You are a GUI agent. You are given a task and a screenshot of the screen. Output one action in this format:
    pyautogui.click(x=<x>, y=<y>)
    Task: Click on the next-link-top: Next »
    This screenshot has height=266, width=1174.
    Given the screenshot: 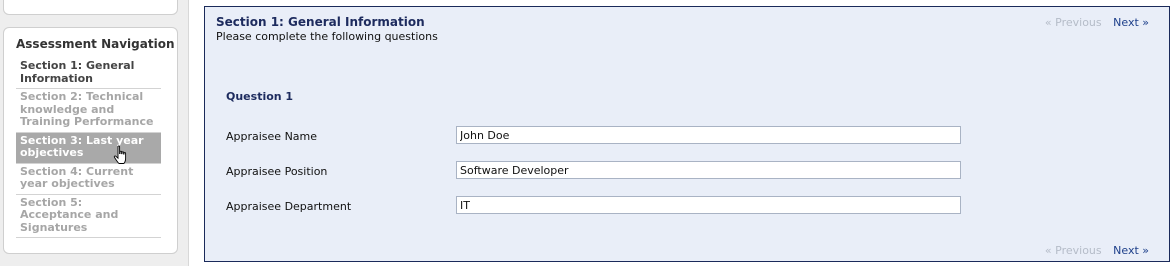 What is the action you would take?
    pyautogui.click(x=1131, y=22)
    